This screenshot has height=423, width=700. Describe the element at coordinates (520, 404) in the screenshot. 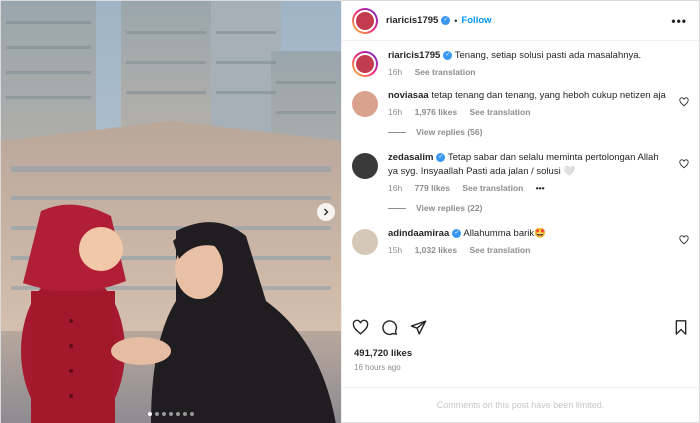

I see `comments-limited-notice: Comments on this post have been limited.` at that location.